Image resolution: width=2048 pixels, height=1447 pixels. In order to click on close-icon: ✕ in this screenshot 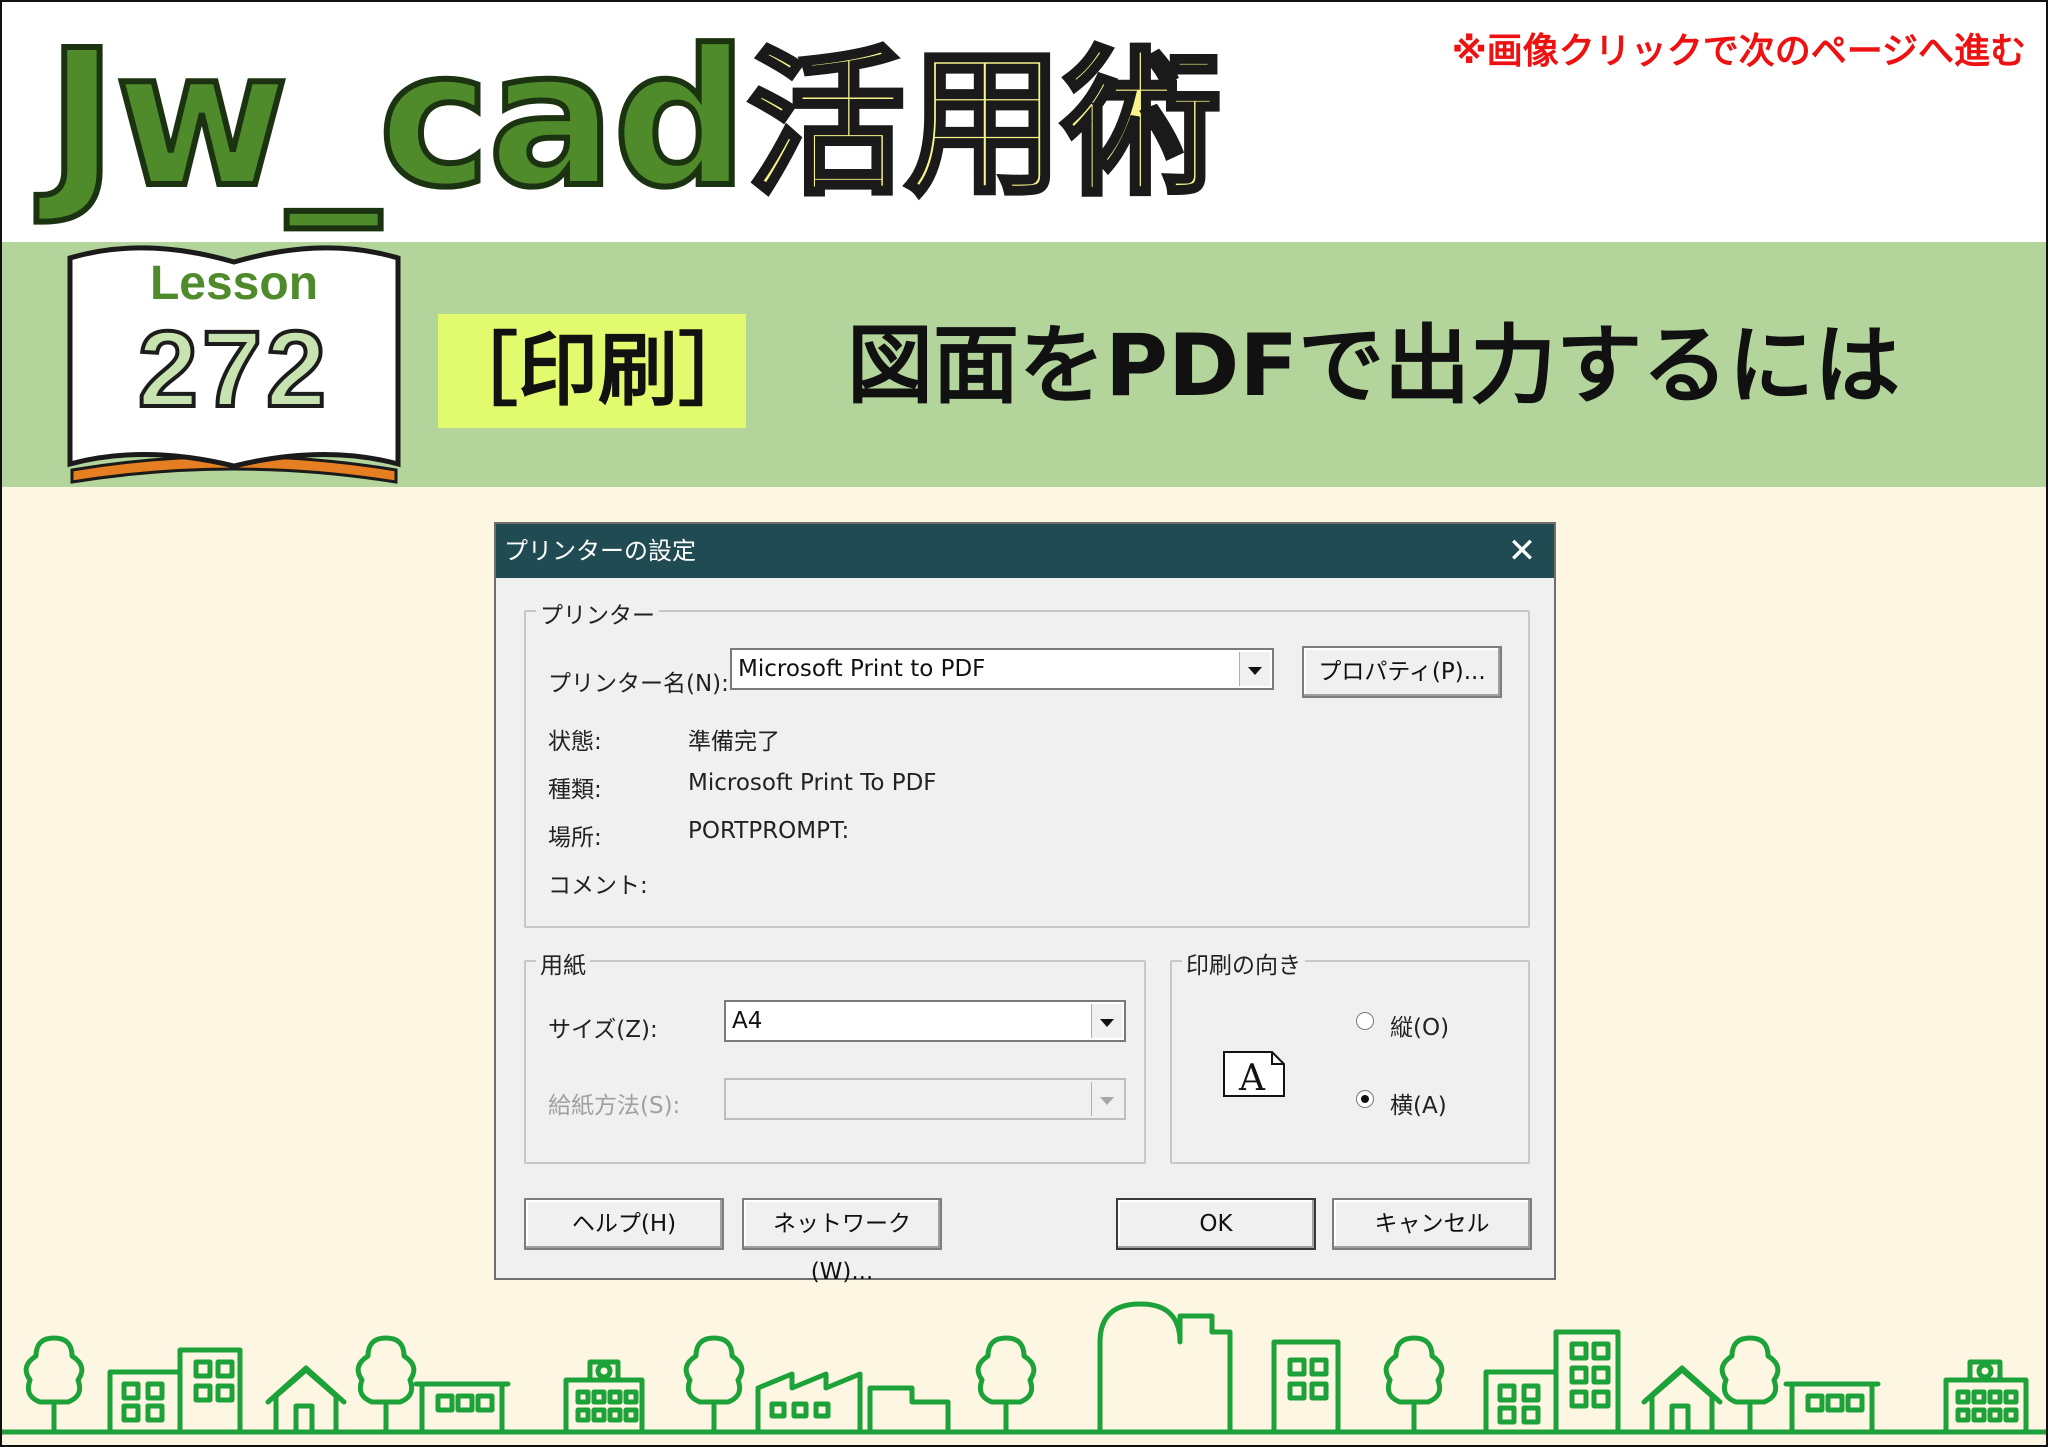, I will do `click(1522, 551)`.